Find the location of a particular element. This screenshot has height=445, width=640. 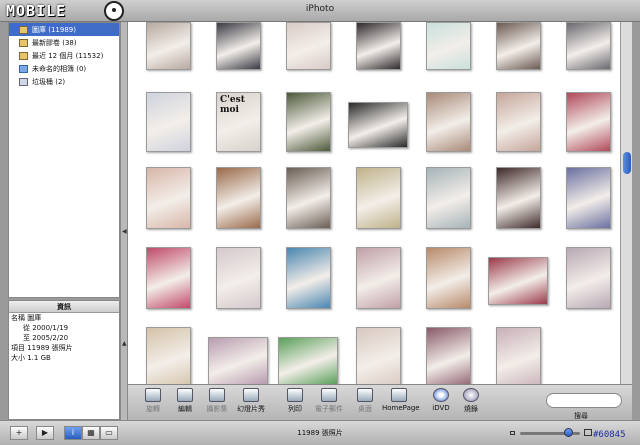

window-title: iPhoto is located at coordinates (320, 9).